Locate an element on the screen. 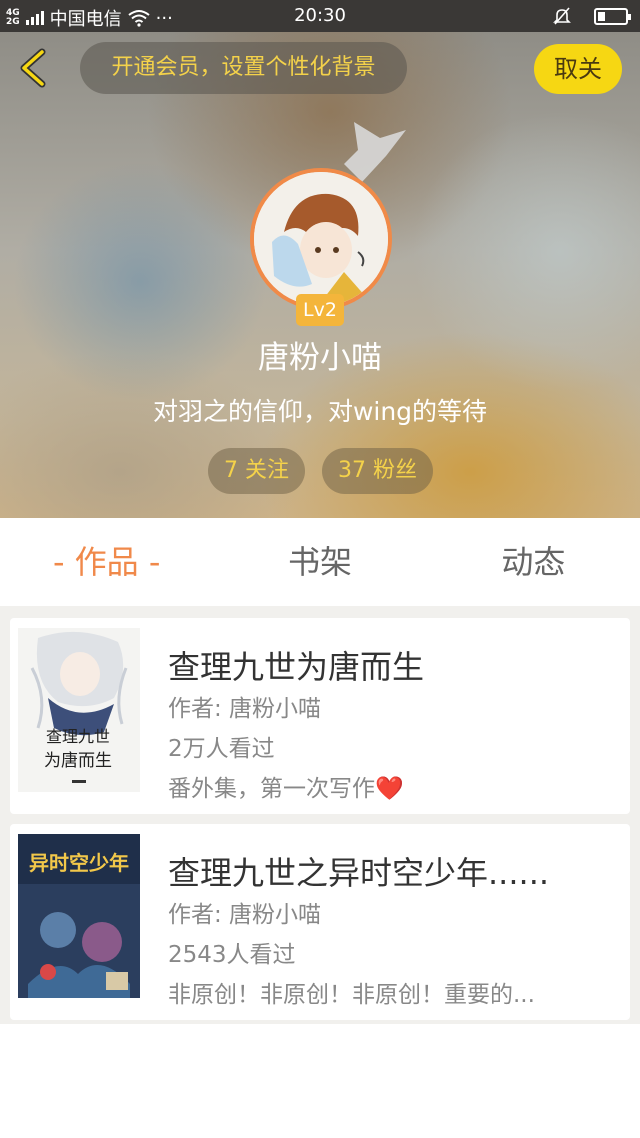 This screenshot has height=1138, width=640. chevron-left-icon is located at coordinates (33, 68).